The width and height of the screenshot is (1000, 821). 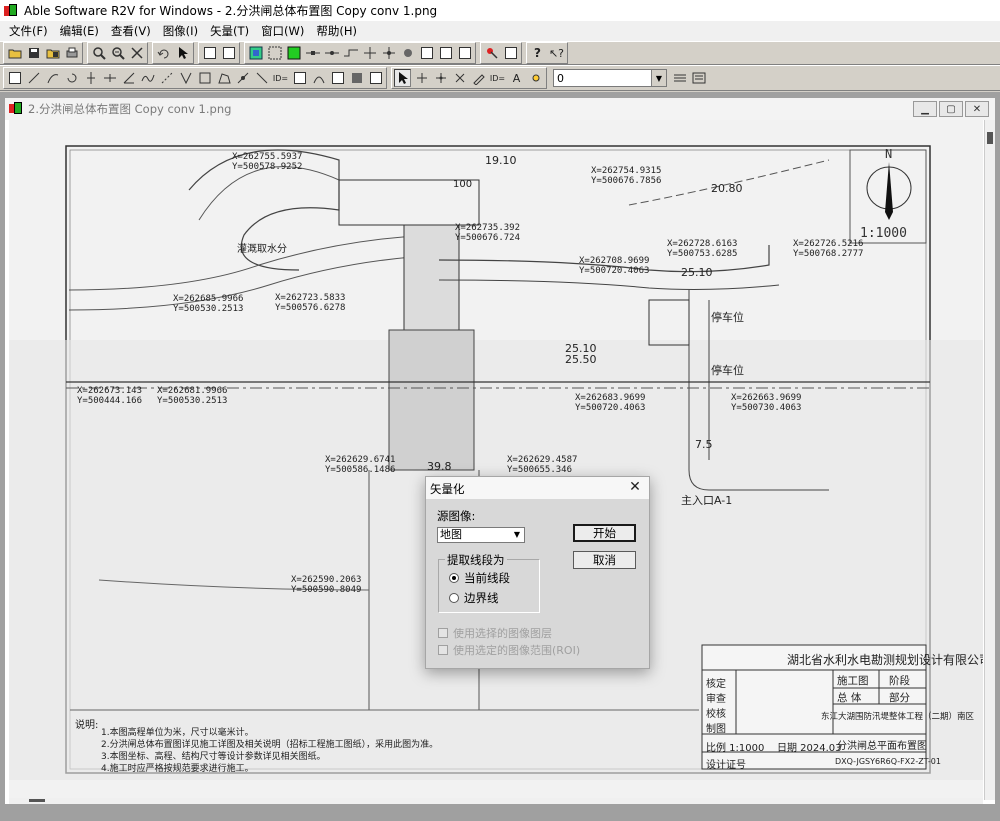 What do you see at coordinates (679, 78) in the screenshot?
I see `layer-list-icon` at bounding box center [679, 78].